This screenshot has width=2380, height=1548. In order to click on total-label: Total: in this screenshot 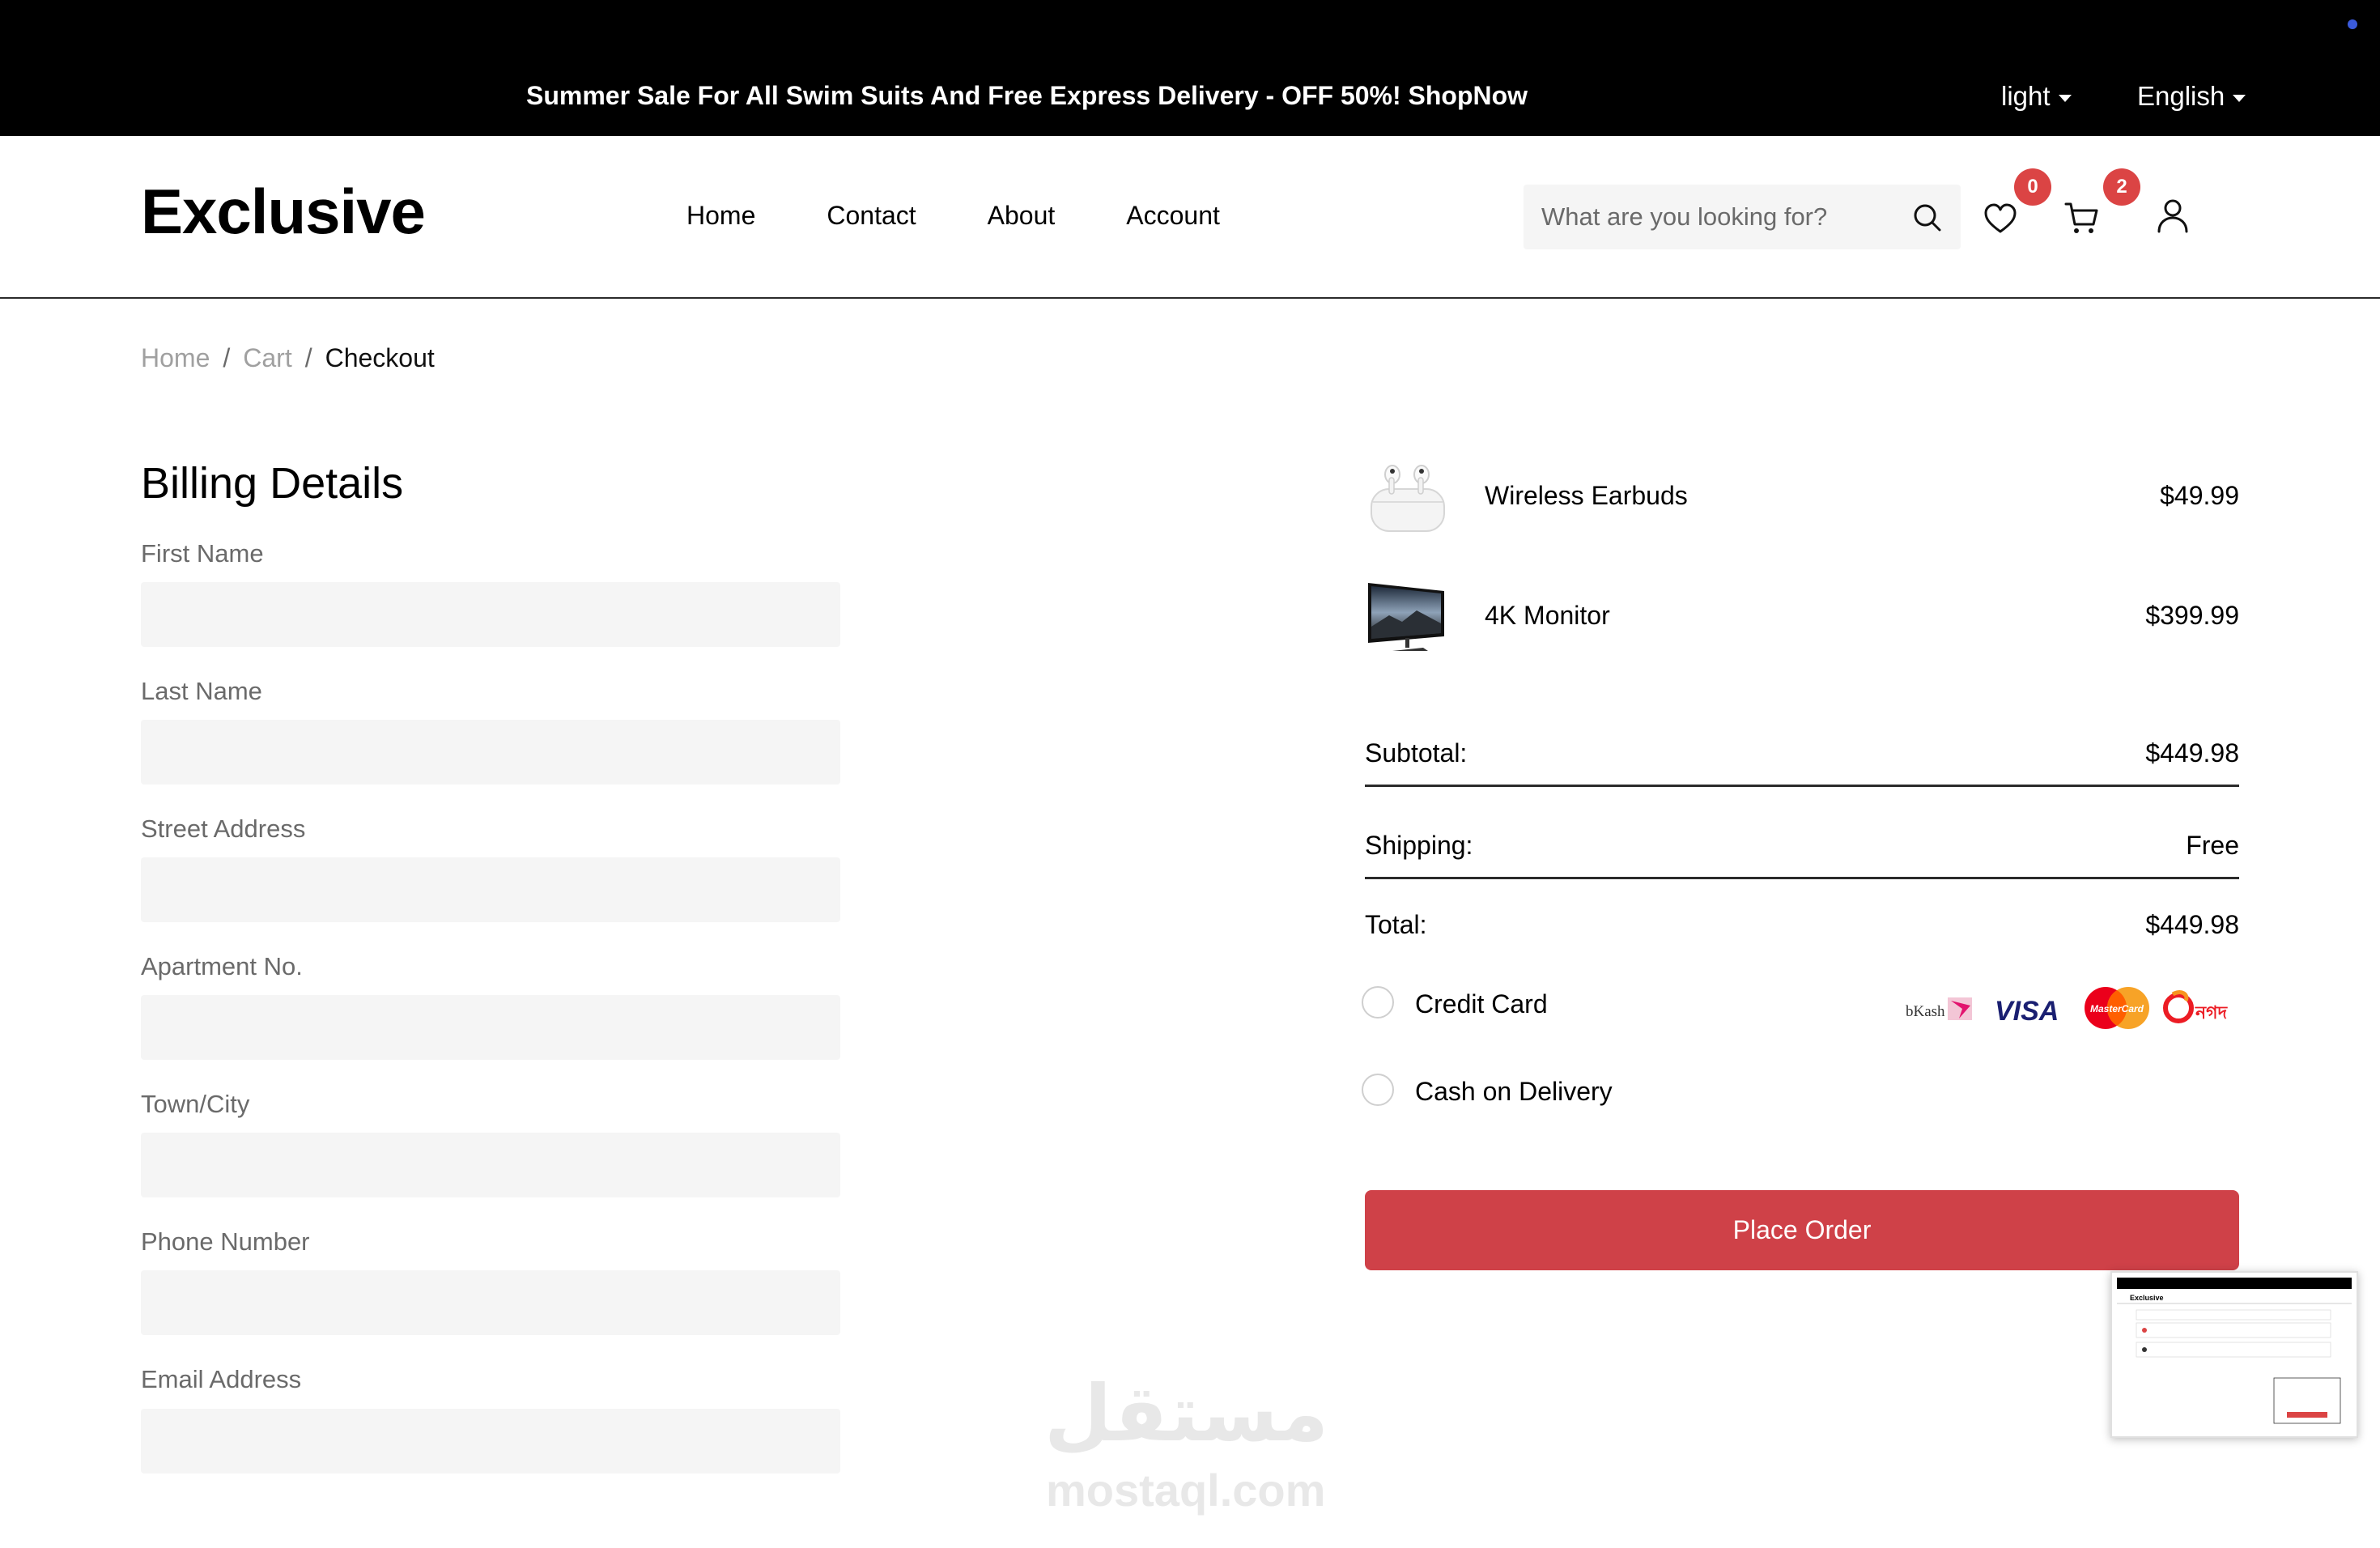, I will do `click(1396, 924)`.